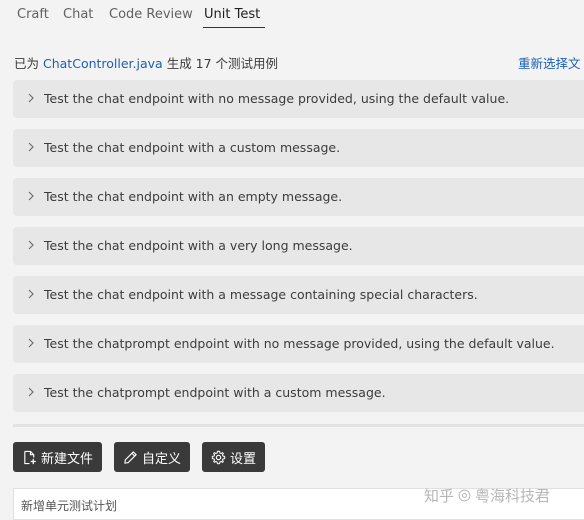  I want to click on watermark: 知乎 粤海科技君, so click(487, 495).